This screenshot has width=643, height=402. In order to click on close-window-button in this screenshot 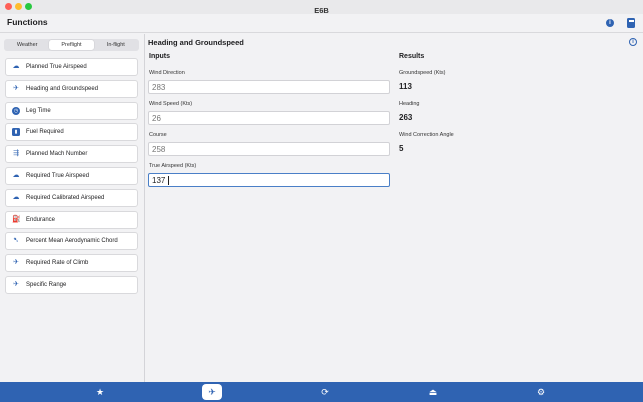, I will do `click(8, 6)`.